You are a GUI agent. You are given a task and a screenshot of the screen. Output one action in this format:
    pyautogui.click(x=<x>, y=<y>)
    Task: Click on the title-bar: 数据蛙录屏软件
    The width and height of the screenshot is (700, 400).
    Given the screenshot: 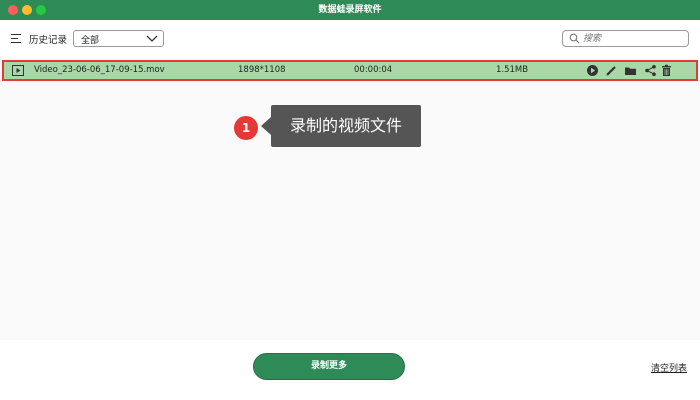 What is the action you would take?
    pyautogui.click(x=350, y=10)
    